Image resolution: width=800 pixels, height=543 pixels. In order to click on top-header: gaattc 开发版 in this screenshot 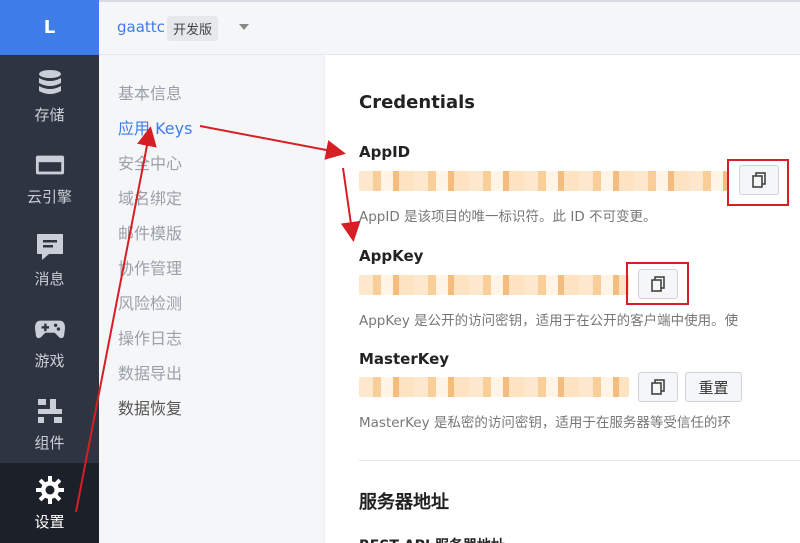, I will do `click(449, 27)`.